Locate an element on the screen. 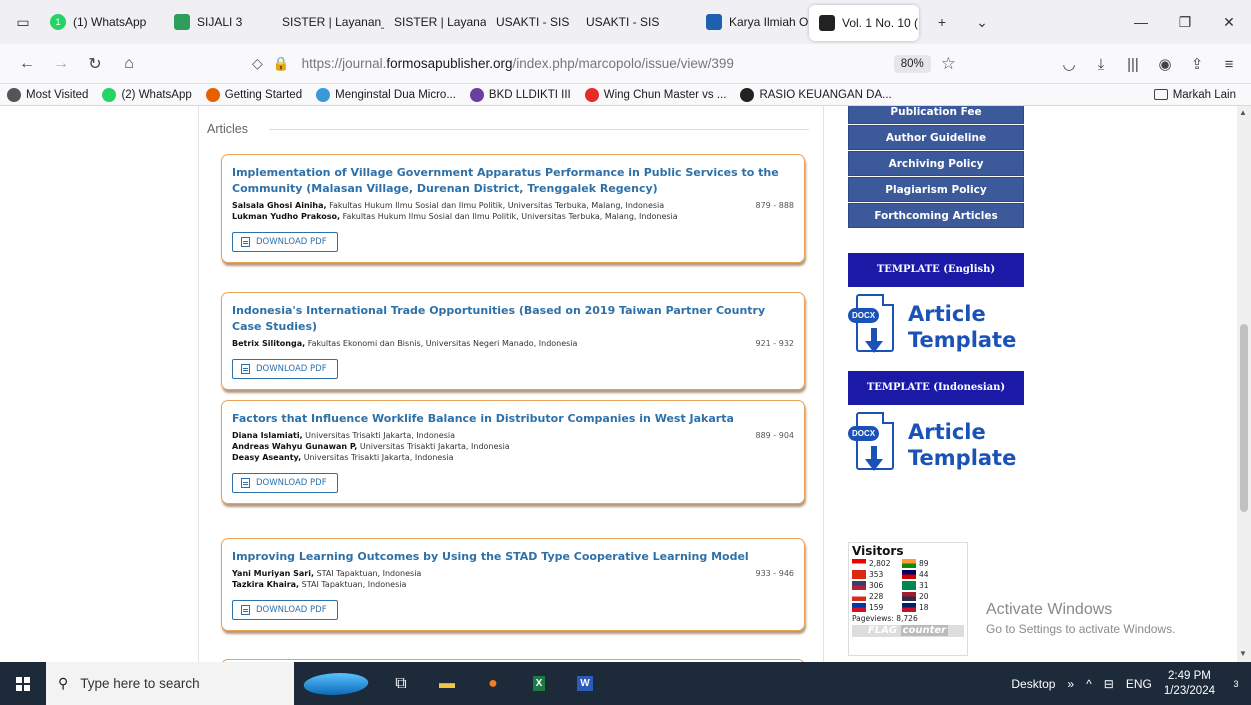 The width and height of the screenshot is (1251, 705). new-tab-button: + is located at coordinates (942, 22).